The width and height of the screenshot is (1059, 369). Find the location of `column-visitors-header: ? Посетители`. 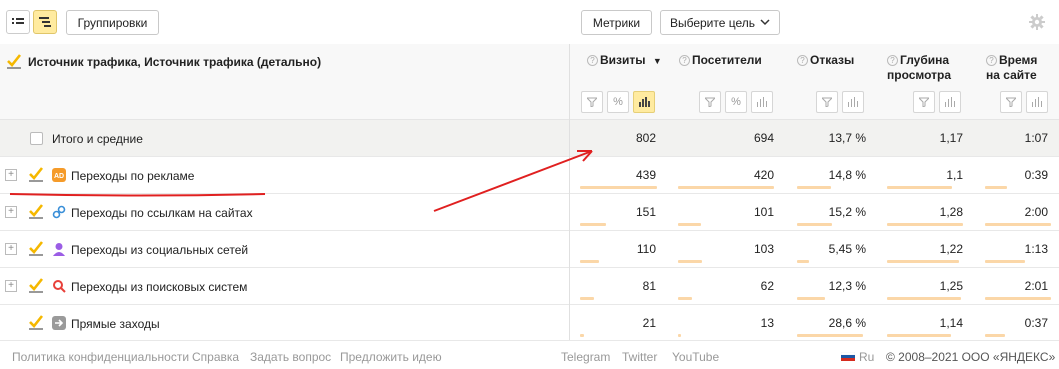

column-visitors-header: ? Посетители is located at coordinates (720, 60).